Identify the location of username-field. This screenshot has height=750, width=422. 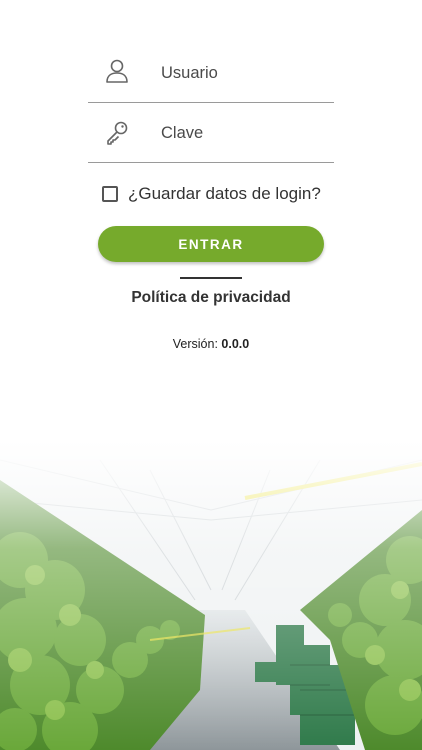
(211, 73).